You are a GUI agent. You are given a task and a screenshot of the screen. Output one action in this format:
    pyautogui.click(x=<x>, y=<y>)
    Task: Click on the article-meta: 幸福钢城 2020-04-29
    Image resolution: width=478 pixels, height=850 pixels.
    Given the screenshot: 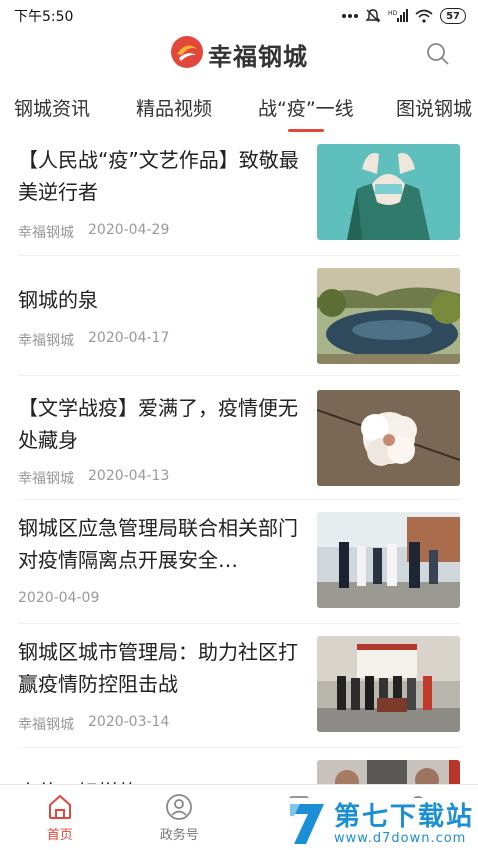 What is the action you would take?
    pyautogui.click(x=93, y=232)
    